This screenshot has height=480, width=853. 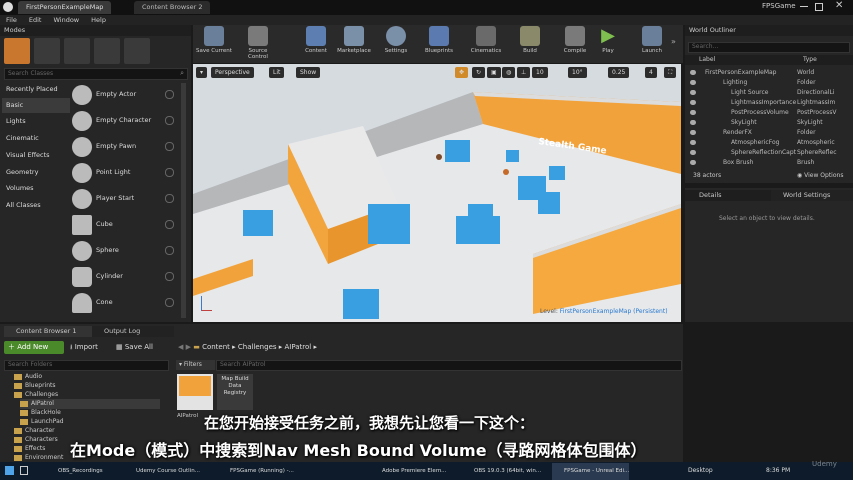 What do you see at coordinates (125, 147) in the screenshot?
I see `place-item: Empty Pawn` at bounding box center [125, 147].